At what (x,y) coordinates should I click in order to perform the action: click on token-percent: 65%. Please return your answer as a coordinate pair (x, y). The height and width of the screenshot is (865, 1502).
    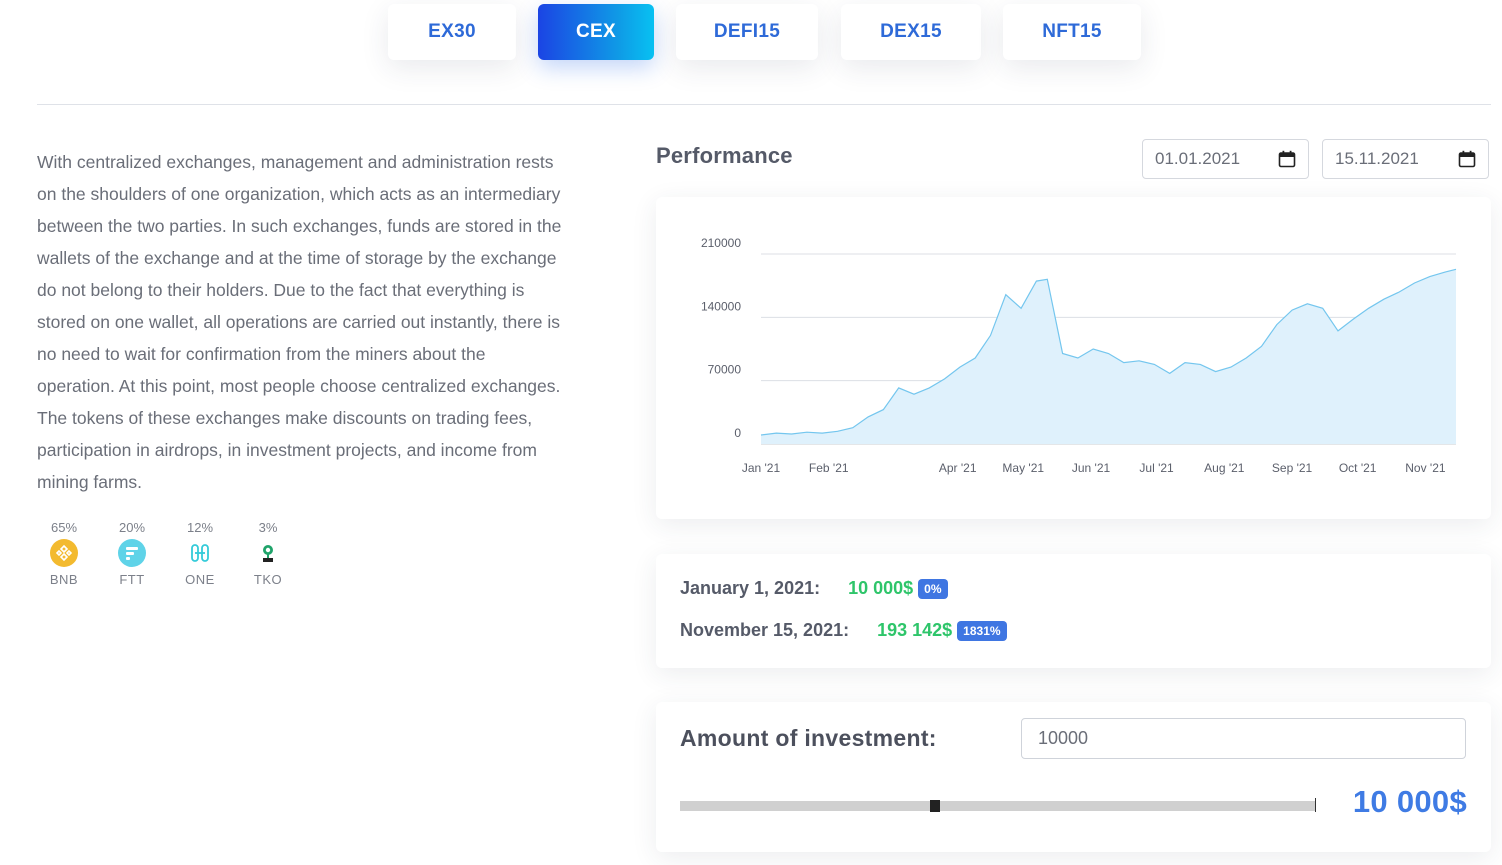
    Looking at the image, I should click on (64, 527).